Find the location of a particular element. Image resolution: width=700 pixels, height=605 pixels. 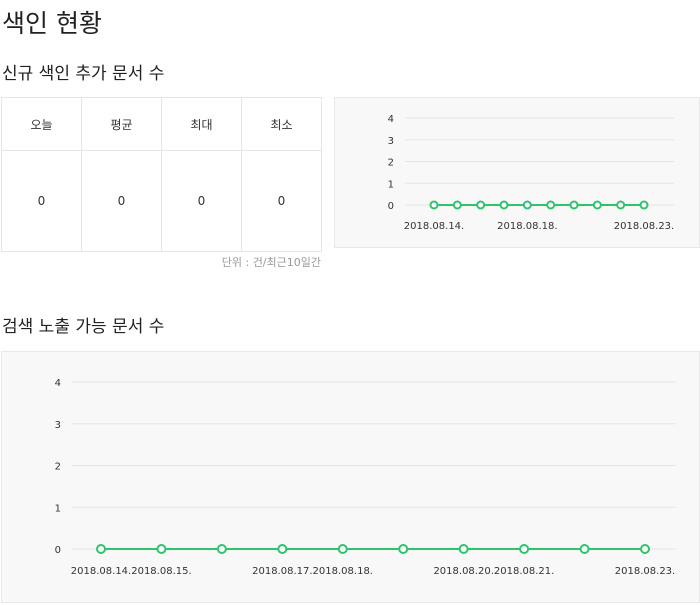

section-title-new-index: 신규 색인 추가 문서 수 is located at coordinates (83, 74).